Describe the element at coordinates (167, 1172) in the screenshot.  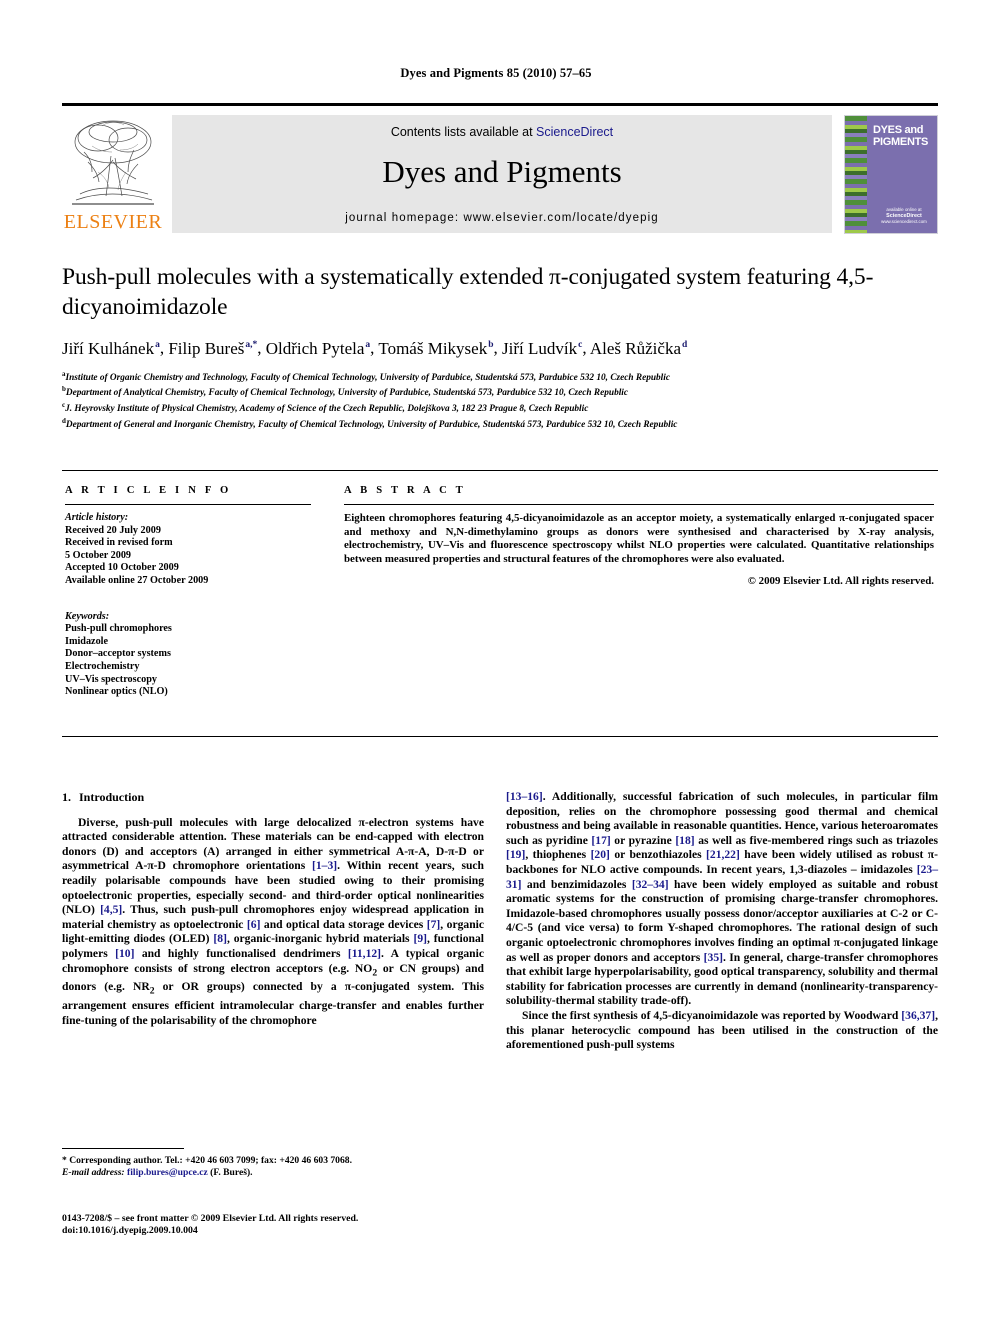
I see `email-link: filip.bures@upce.cz` at that location.